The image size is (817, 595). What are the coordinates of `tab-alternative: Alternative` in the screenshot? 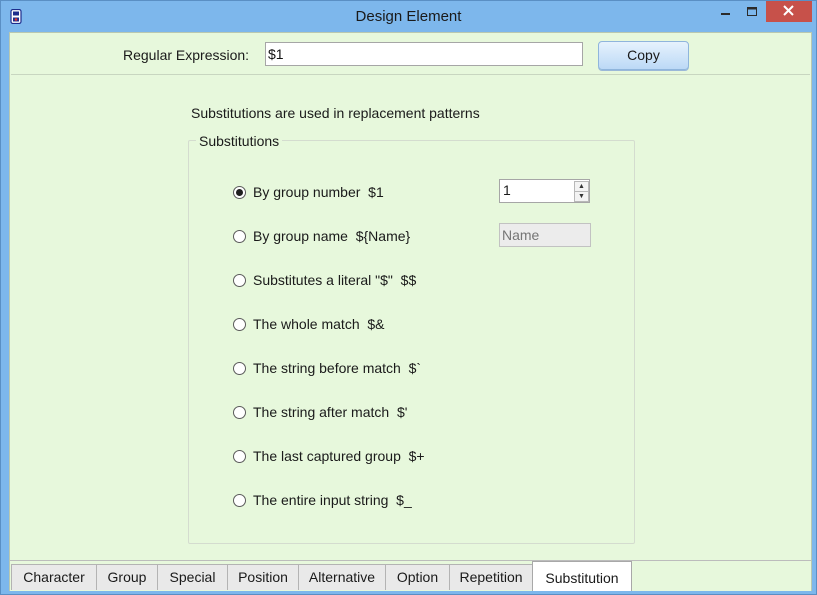 It's located at (342, 577).